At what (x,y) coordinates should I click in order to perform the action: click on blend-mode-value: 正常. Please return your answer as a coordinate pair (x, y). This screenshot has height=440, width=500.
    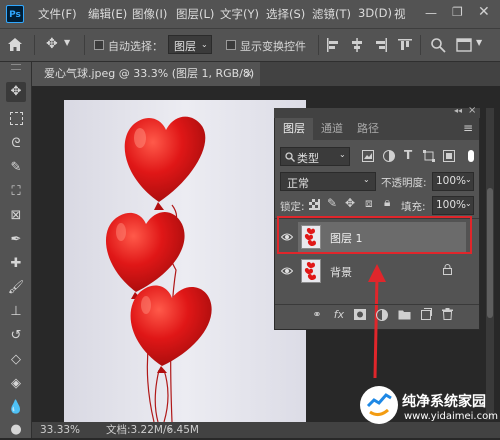
    Looking at the image, I should click on (298, 183).